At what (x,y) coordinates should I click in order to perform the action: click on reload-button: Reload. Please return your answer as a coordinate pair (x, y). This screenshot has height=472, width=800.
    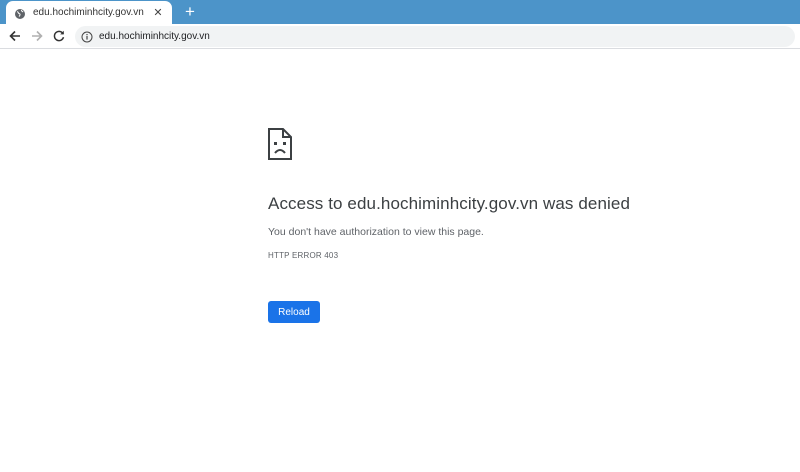
    Looking at the image, I should click on (294, 312).